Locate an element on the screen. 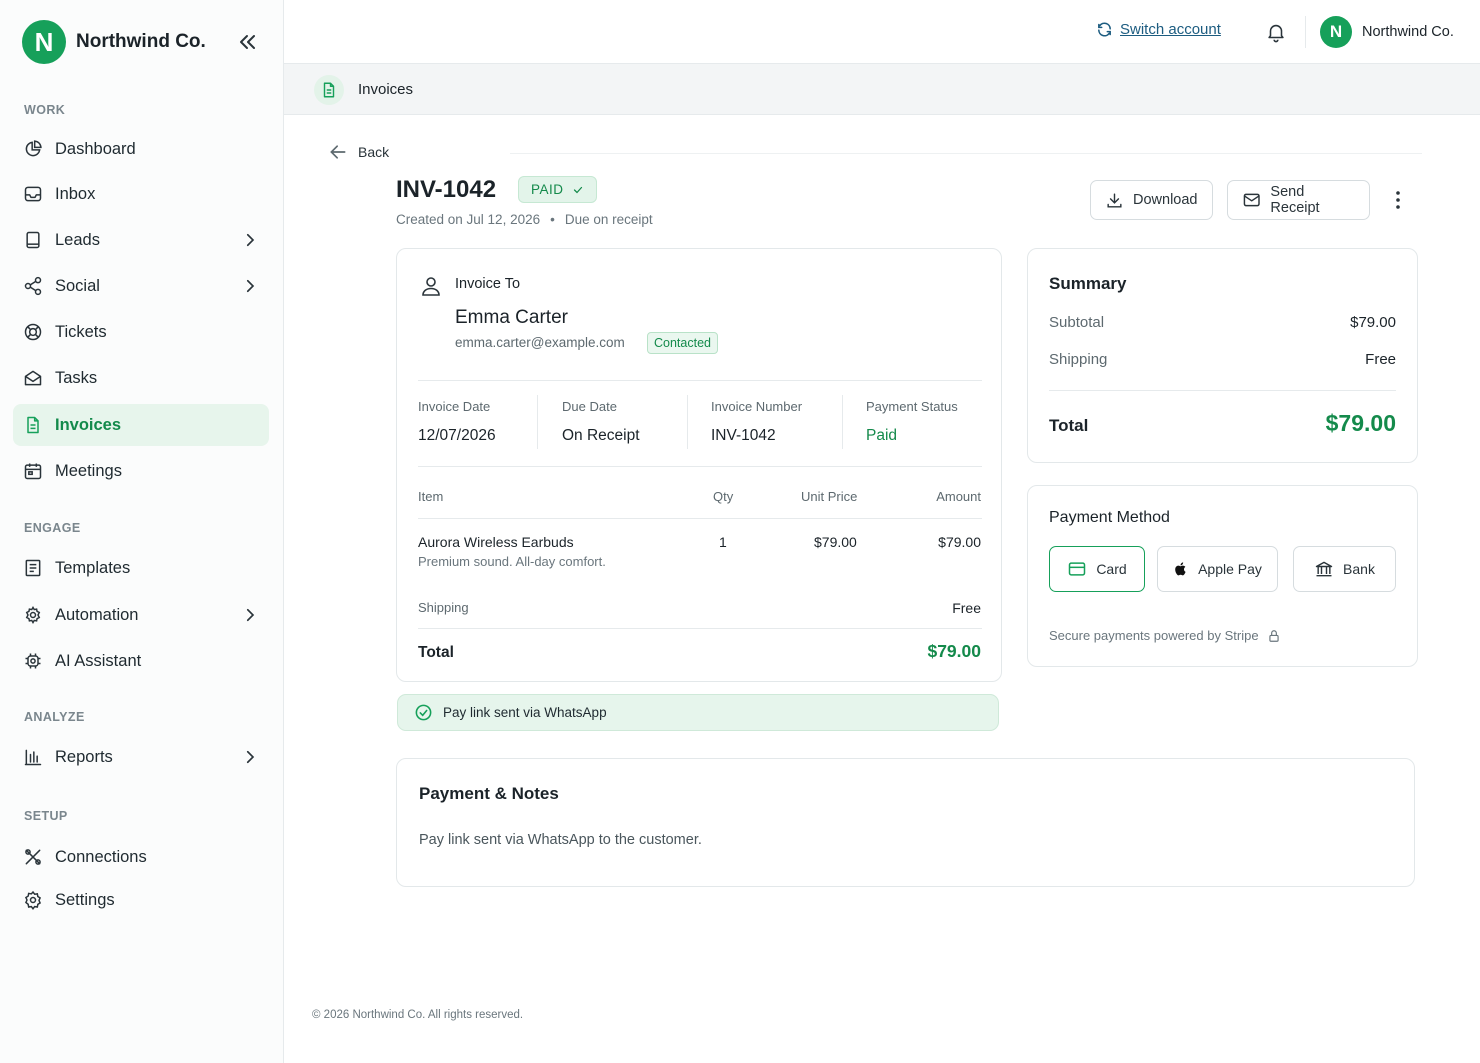 The image size is (1480, 1063). lock-icon is located at coordinates (1273, 635).